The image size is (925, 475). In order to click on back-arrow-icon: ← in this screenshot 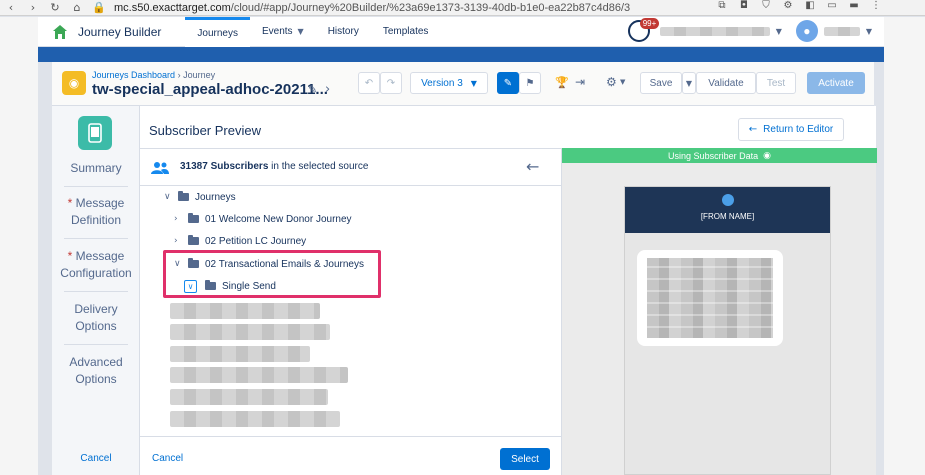, I will do `click(532, 166)`.